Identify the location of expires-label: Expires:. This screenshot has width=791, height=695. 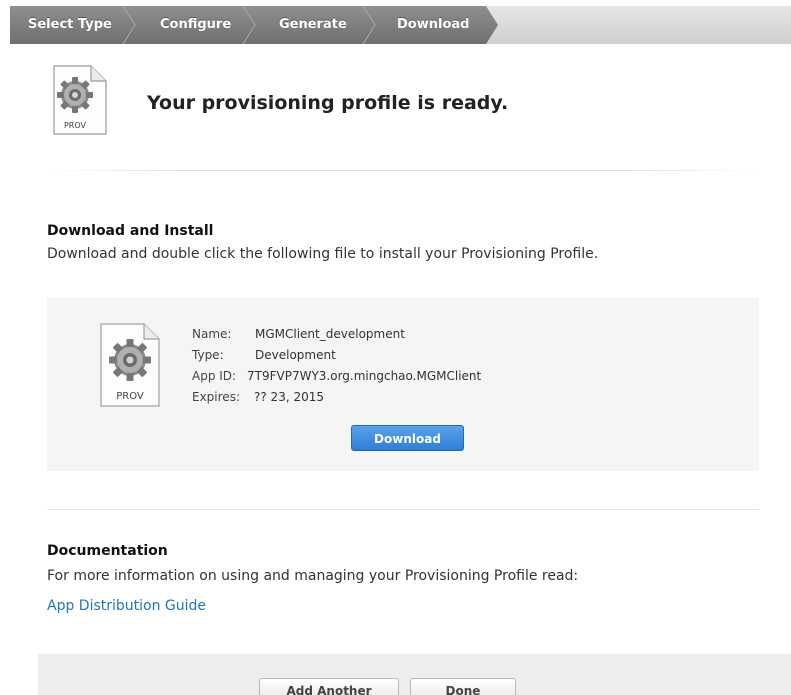
(216, 397).